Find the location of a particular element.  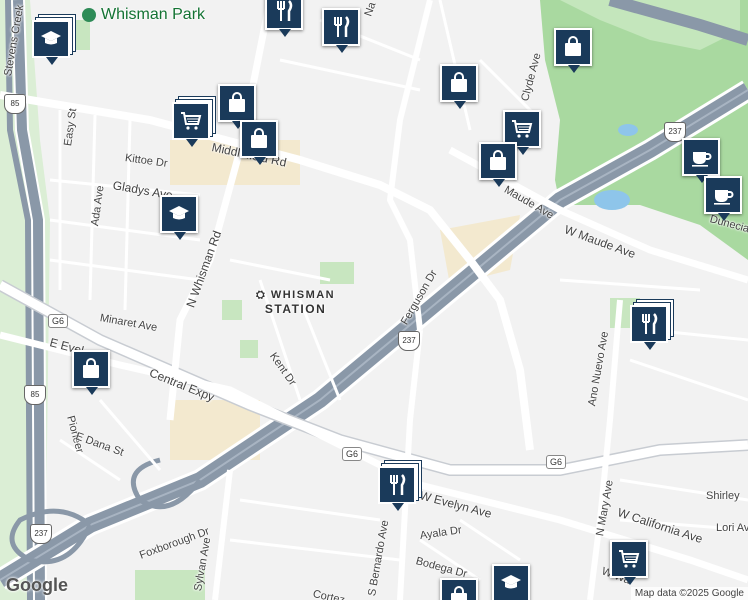

g6-shield-right: G6 is located at coordinates (556, 462).